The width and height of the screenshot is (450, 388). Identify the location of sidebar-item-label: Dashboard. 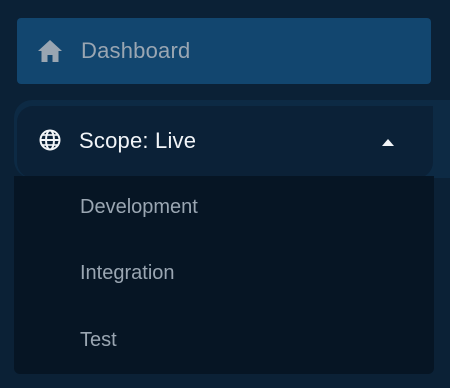
(136, 50).